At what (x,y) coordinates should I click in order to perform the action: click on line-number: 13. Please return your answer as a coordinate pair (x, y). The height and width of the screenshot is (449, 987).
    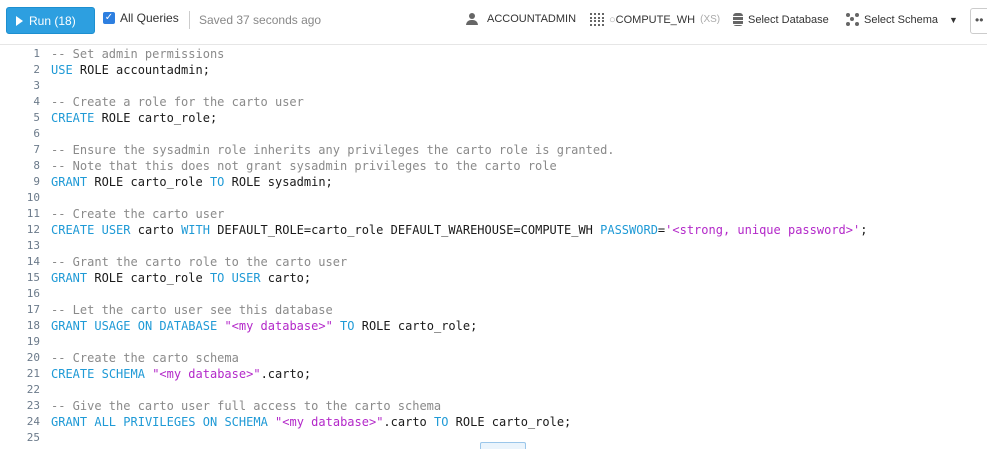
    Looking at the image, I should click on (33, 245).